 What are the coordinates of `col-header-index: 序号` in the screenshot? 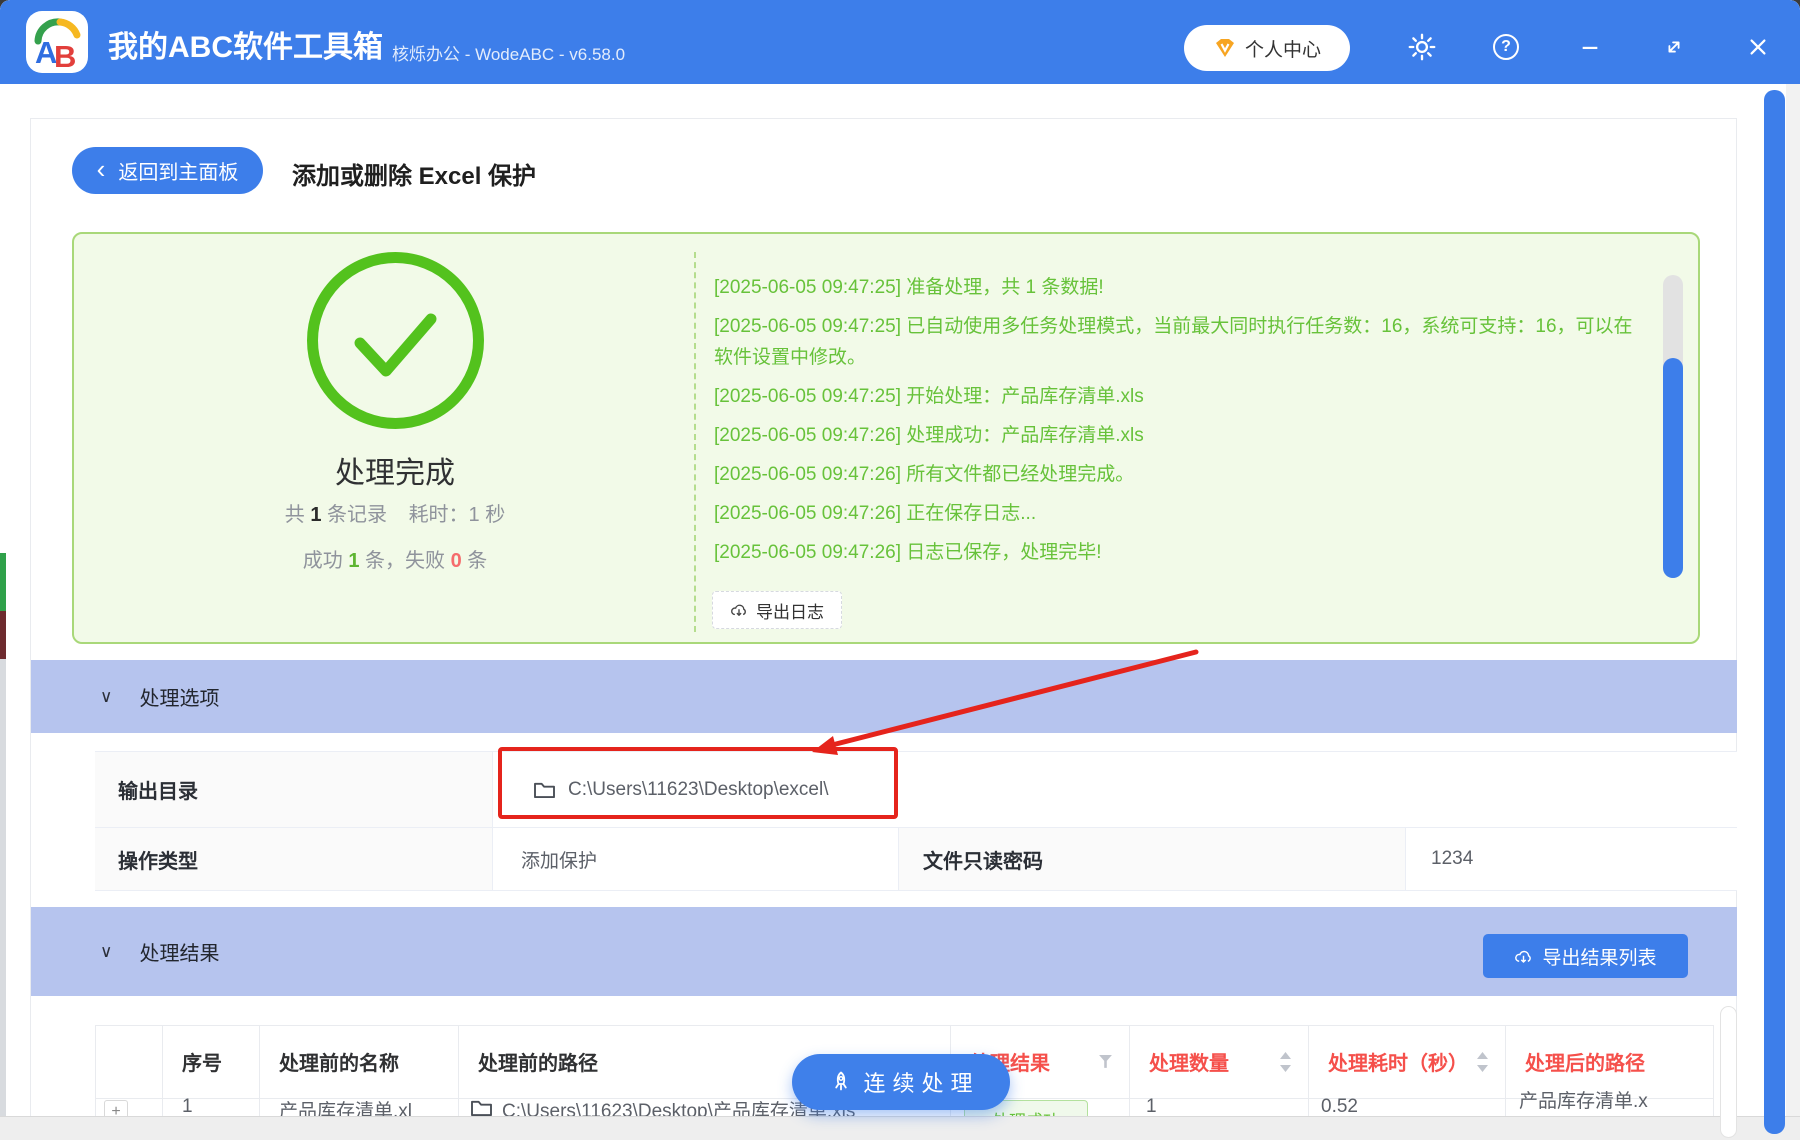 It's located at (202, 1064).